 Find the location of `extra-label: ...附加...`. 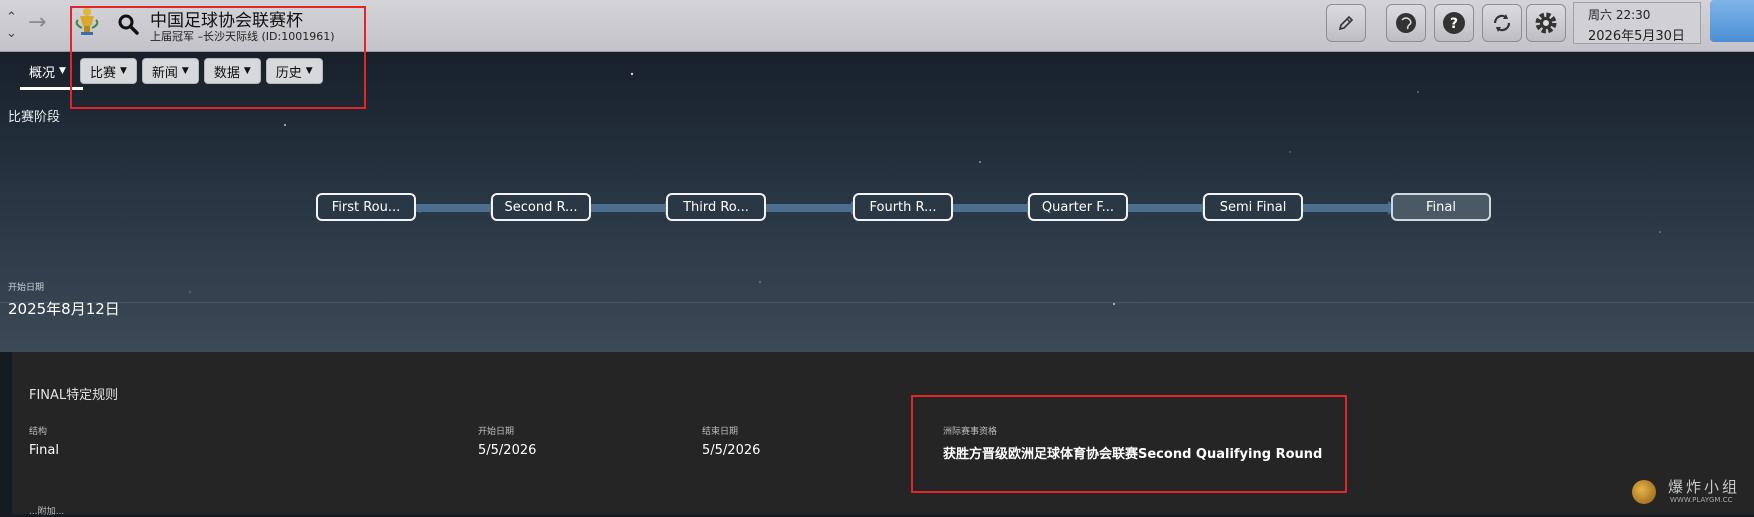

extra-label: ...附加... is located at coordinates (47, 512).